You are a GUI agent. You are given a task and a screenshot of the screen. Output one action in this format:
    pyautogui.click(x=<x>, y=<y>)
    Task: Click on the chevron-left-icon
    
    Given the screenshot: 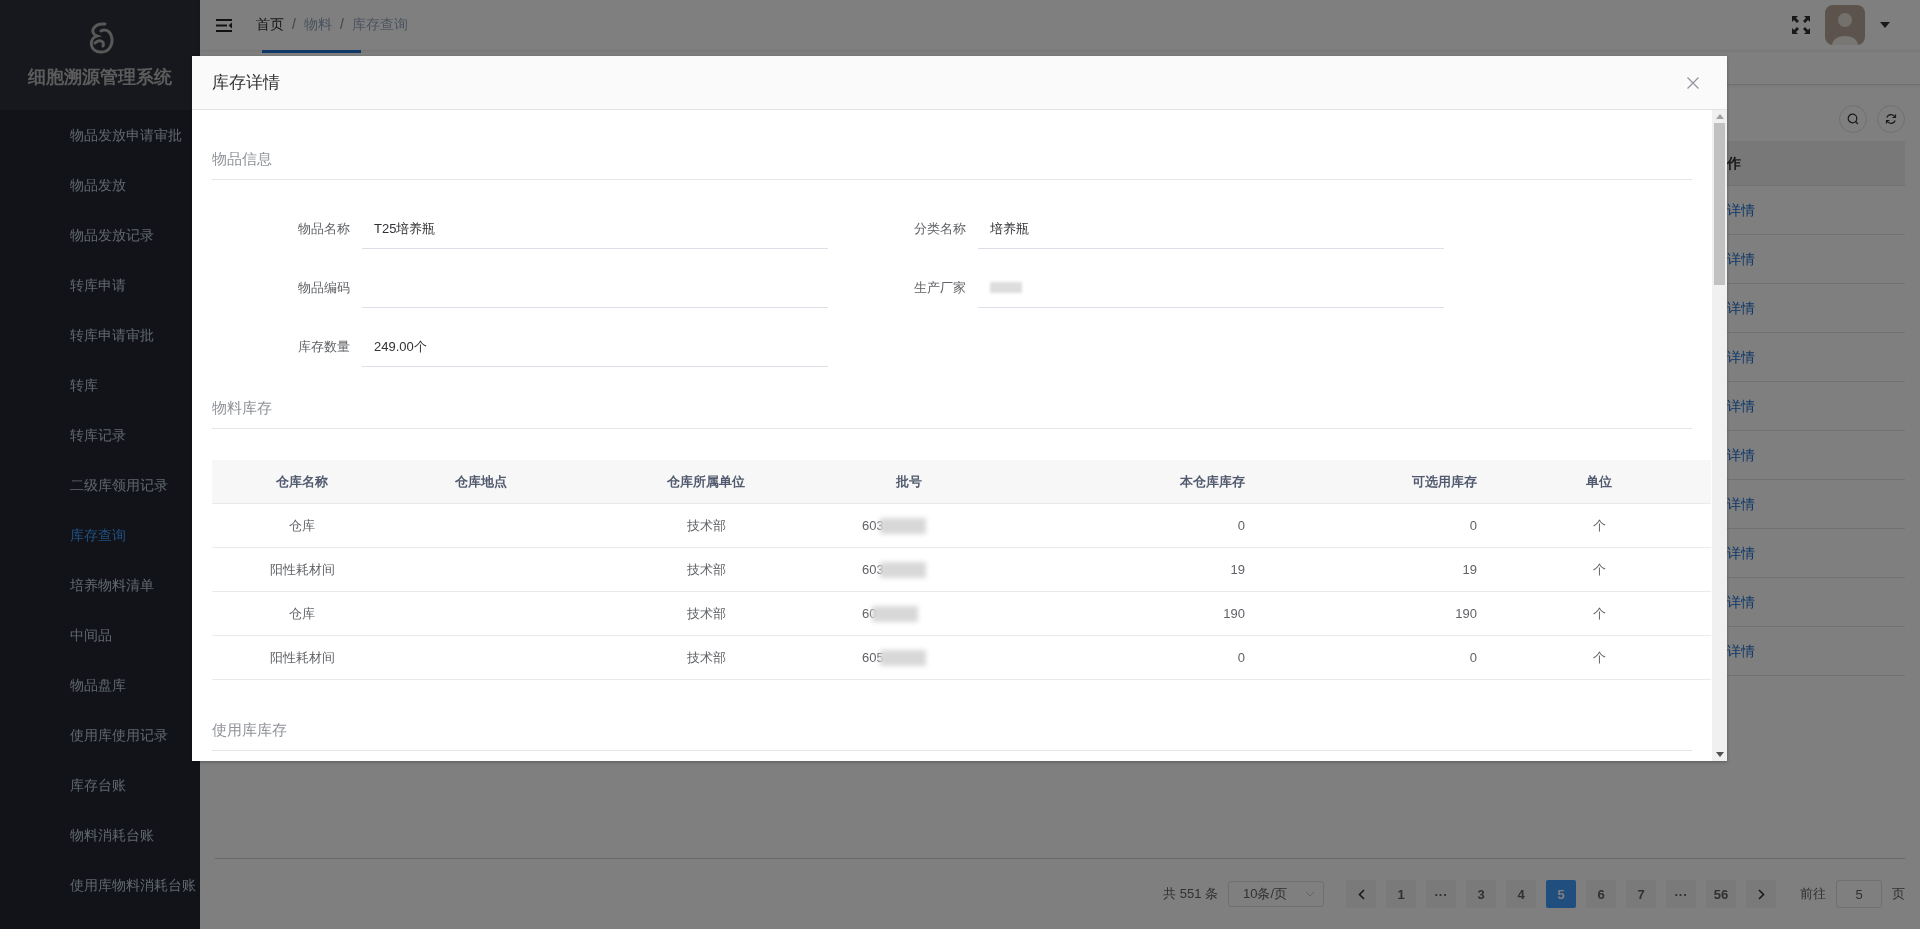 What is the action you would take?
    pyautogui.click(x=1361, y=894)
    